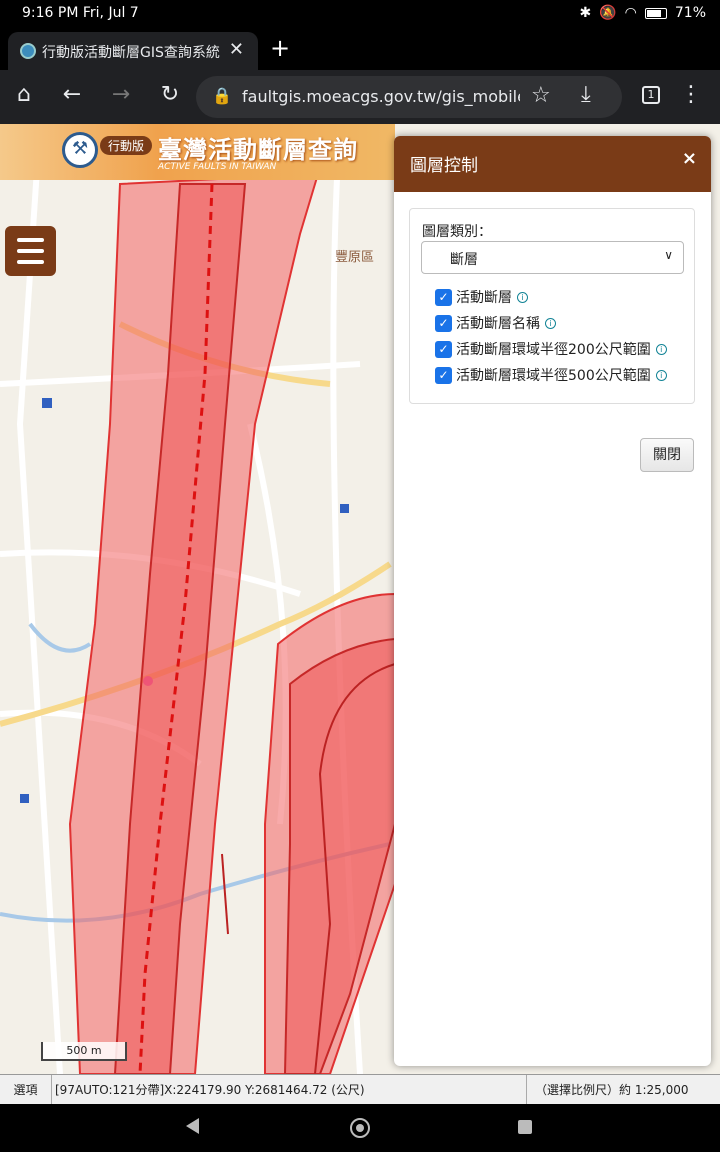 This screenshot has width=720, height=1152. I want to click on district-label: 豐原區, so click(355, 257).